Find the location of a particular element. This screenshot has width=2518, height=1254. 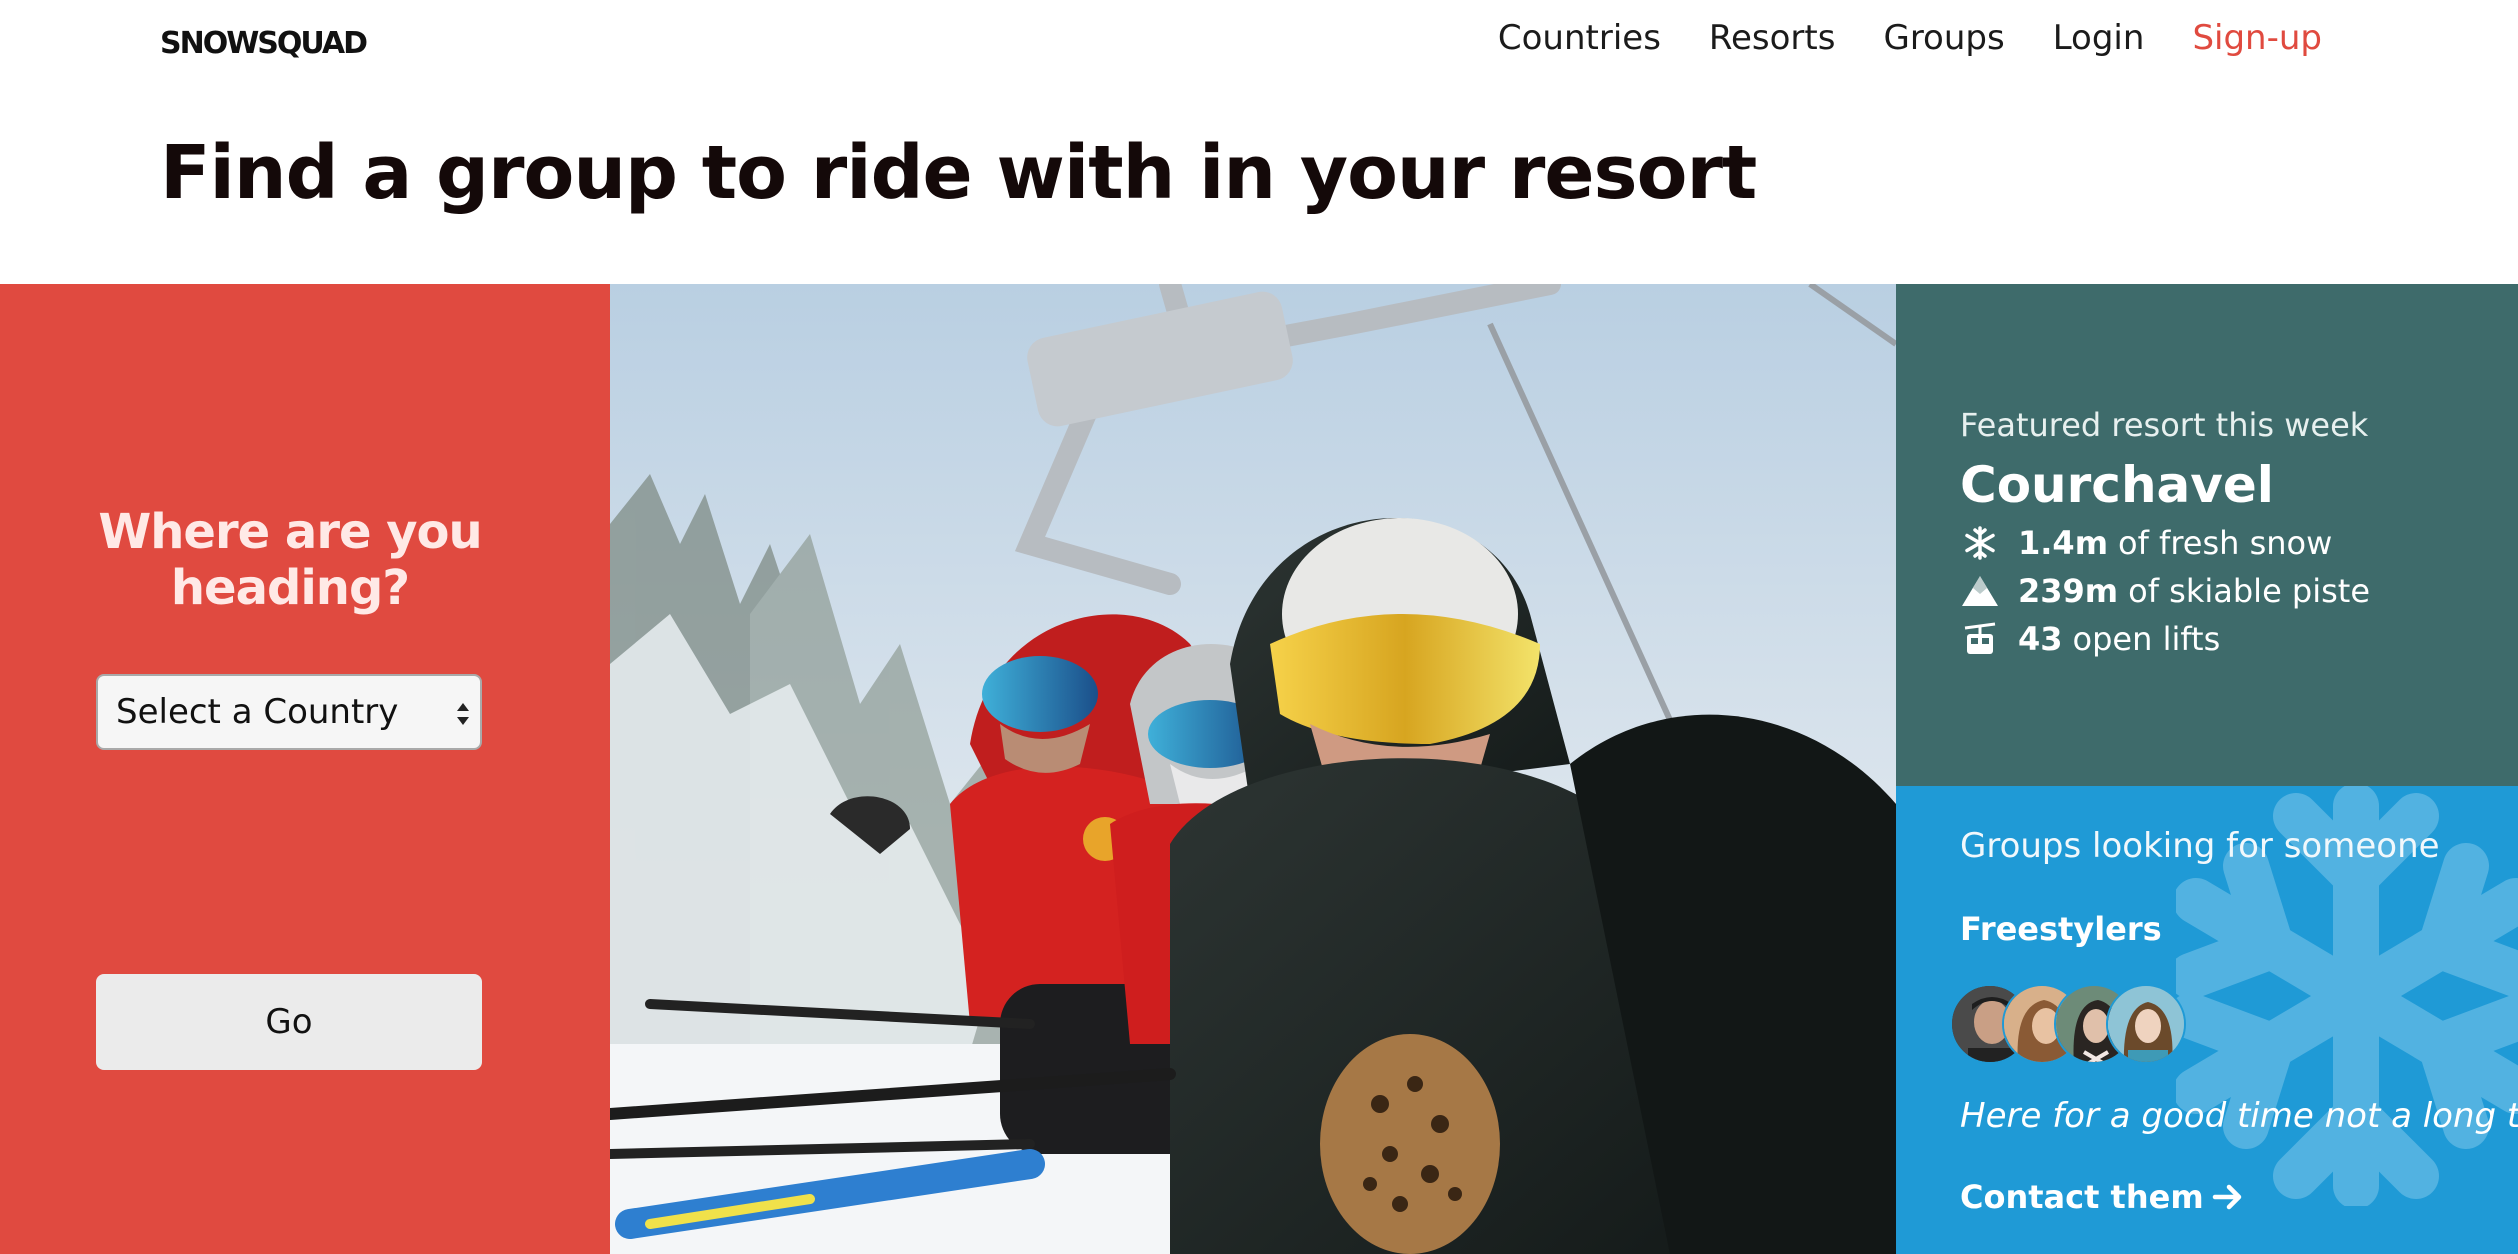

stat-skiable-piste: 239m of skiable piste is located at coordinates (2165, 591).